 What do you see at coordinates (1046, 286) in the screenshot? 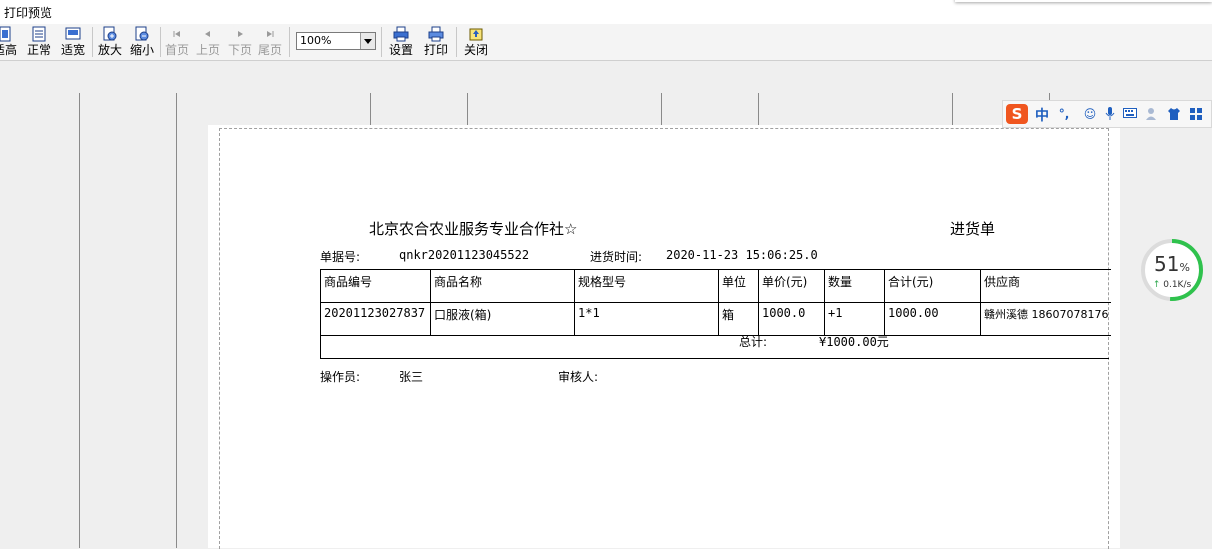
I see `column-header: 供应商` at bounding box center [1046, 286].